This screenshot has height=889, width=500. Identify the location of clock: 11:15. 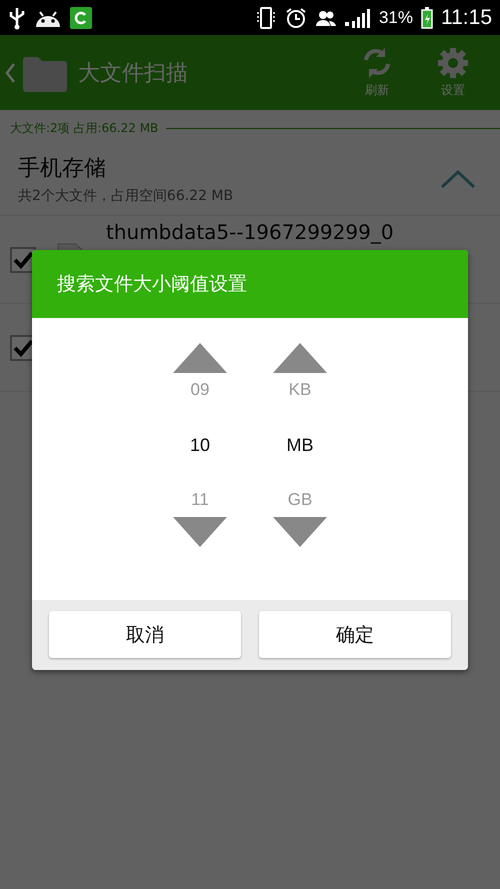
(466, 18).